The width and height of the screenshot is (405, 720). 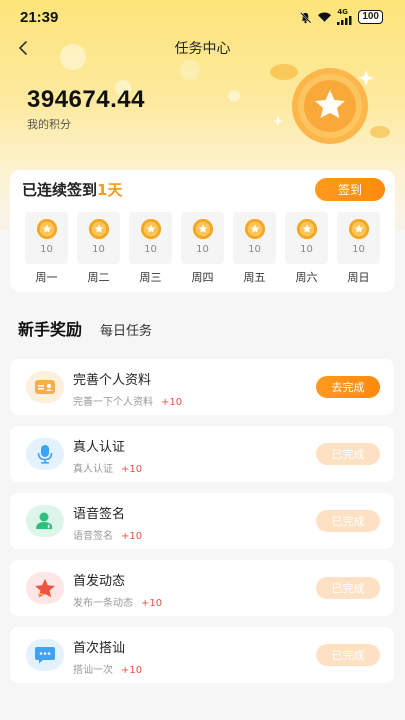 What do you see at coordinates (348, 387) in the screenshot?
I see `task-go-complete-button: 去完成` at bounding box center [348, 387].